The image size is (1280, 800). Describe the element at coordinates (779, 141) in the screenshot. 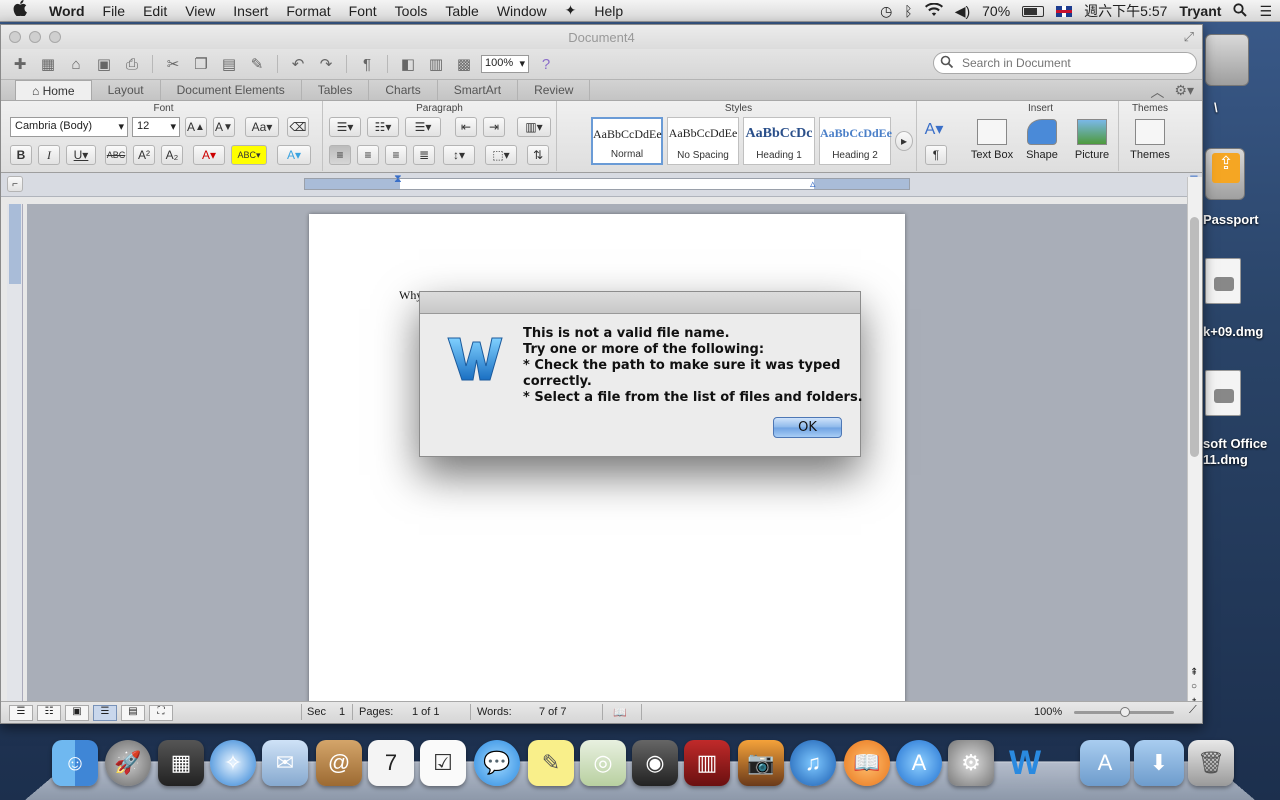

I see `style-heading-1: AaBbCcDc Heading 1` at that location.